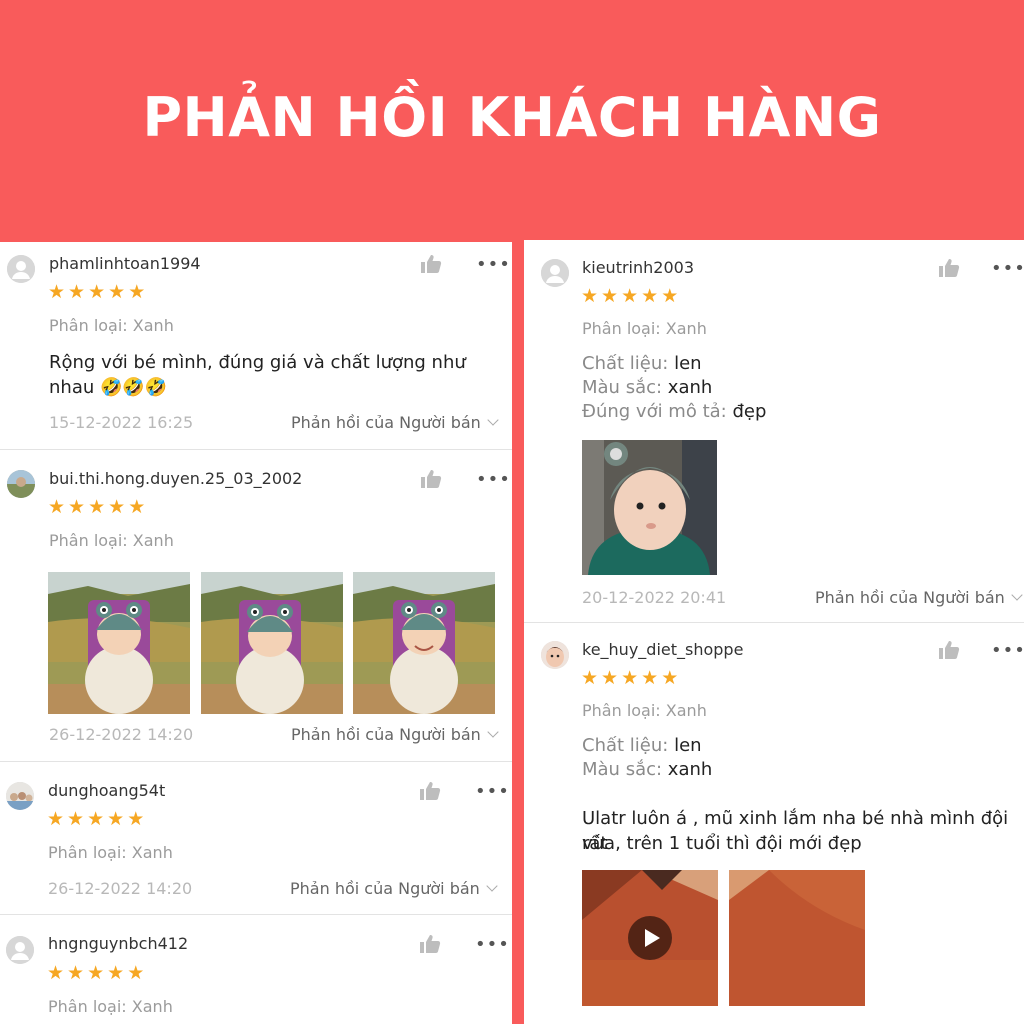 This screenshot has height=1024, width=1024. Describe the element at coordinates (118, 943) in the screenshot. I see `username: hngnguynbch412` at that location.